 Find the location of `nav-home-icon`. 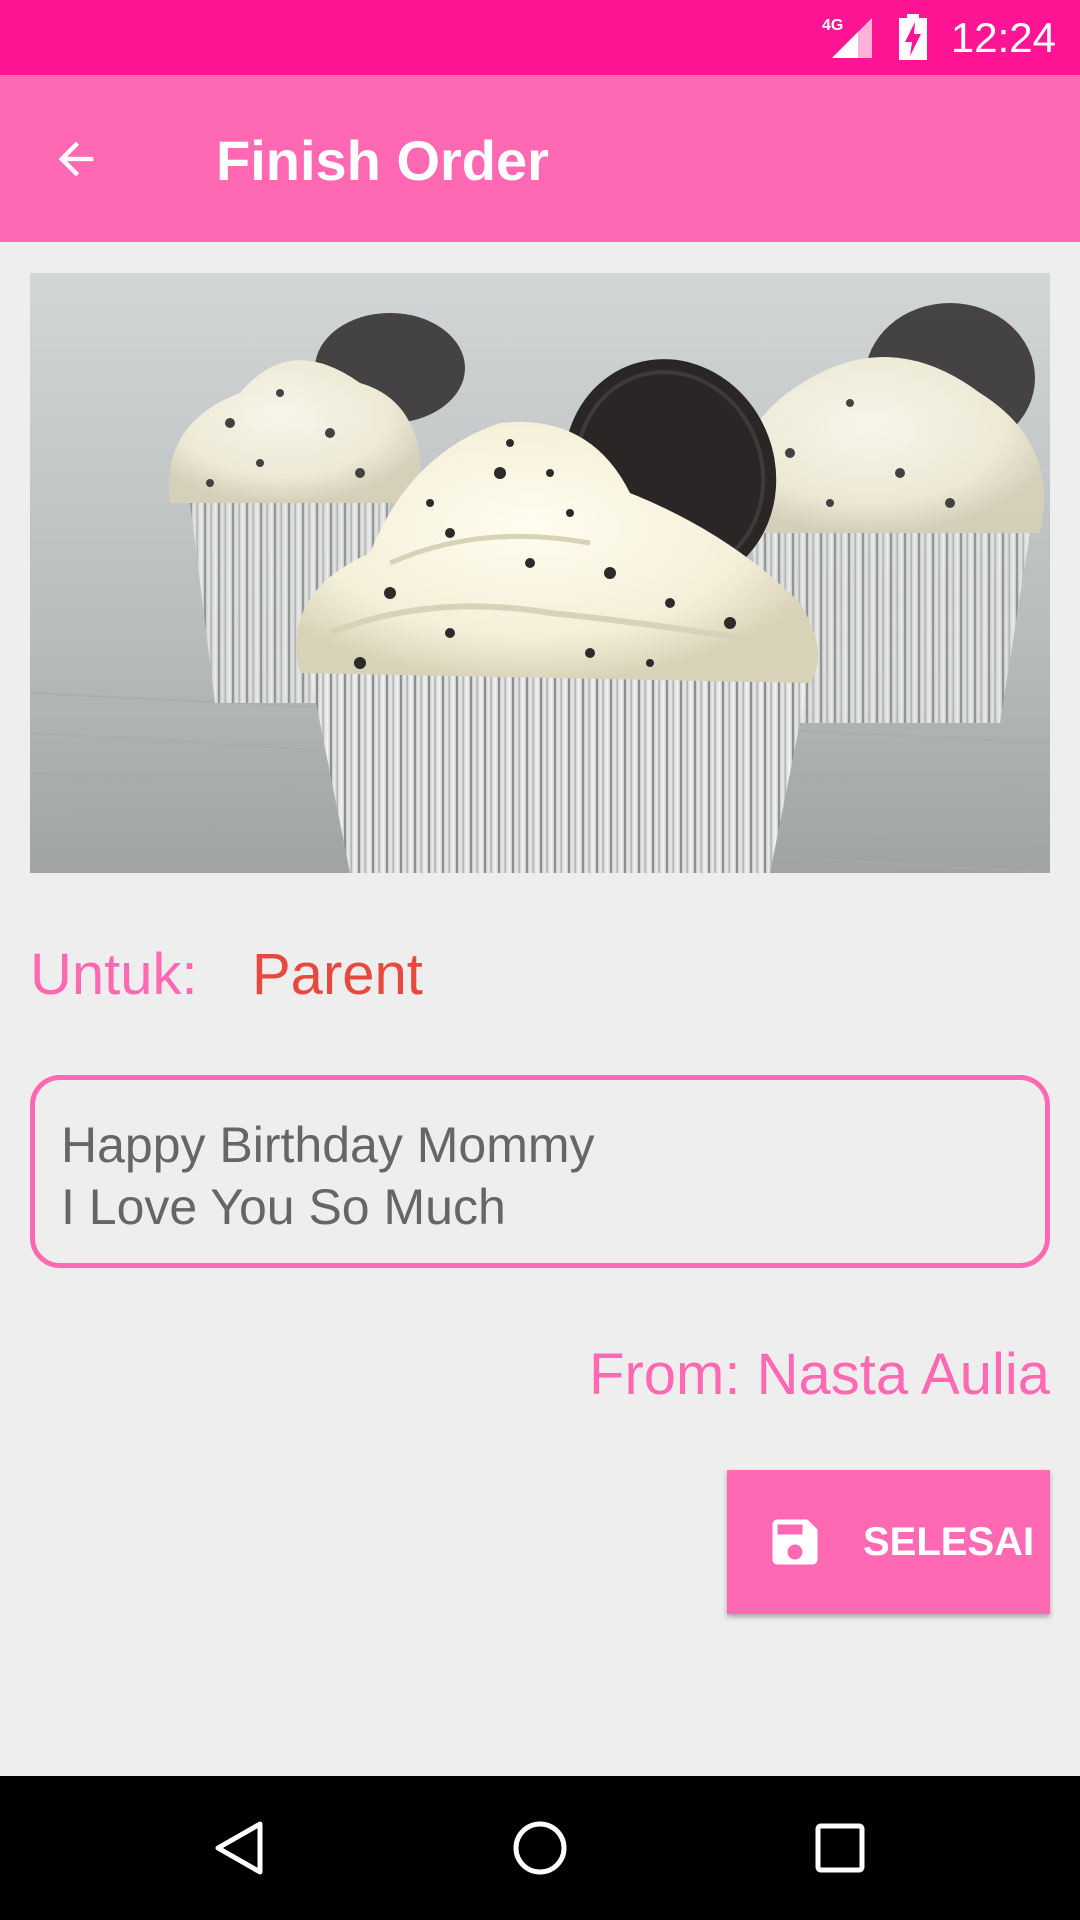

nav-home-icon is located at coordinates (540, 1848).